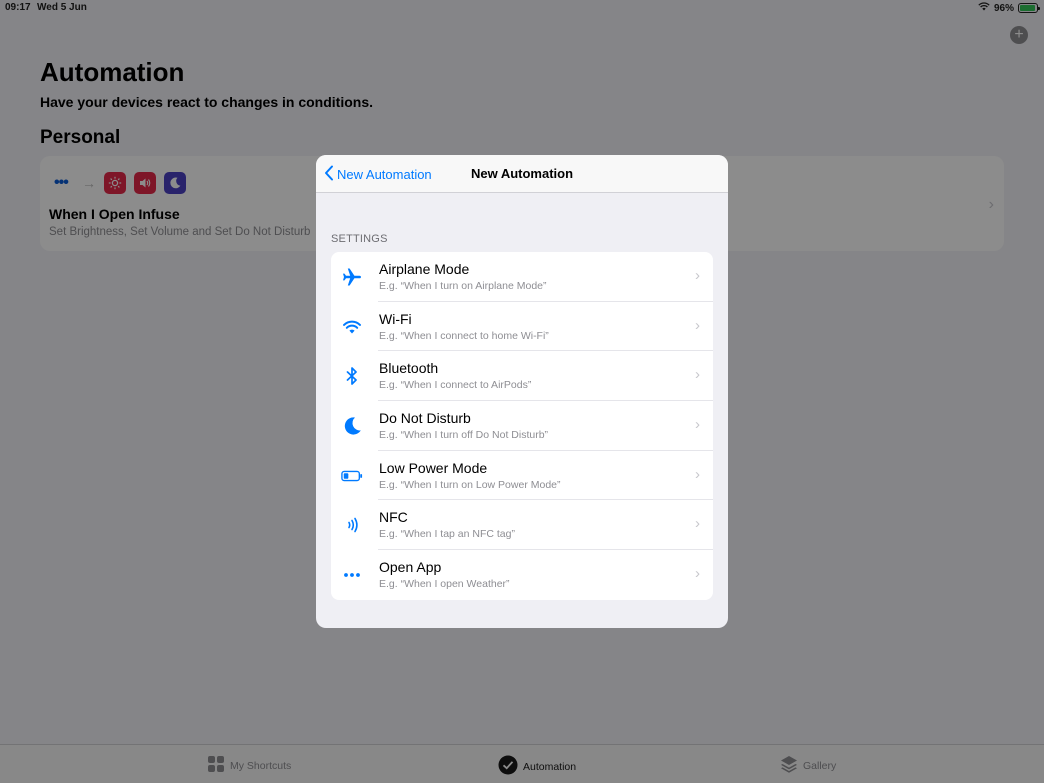 The width and height of the screenshot is (1044, 783). Describe the element at coordinates (464, 435) in the screenshot. I see `row-subtitle: E.g. “When I turn off Do Not Disturb”` at that location.